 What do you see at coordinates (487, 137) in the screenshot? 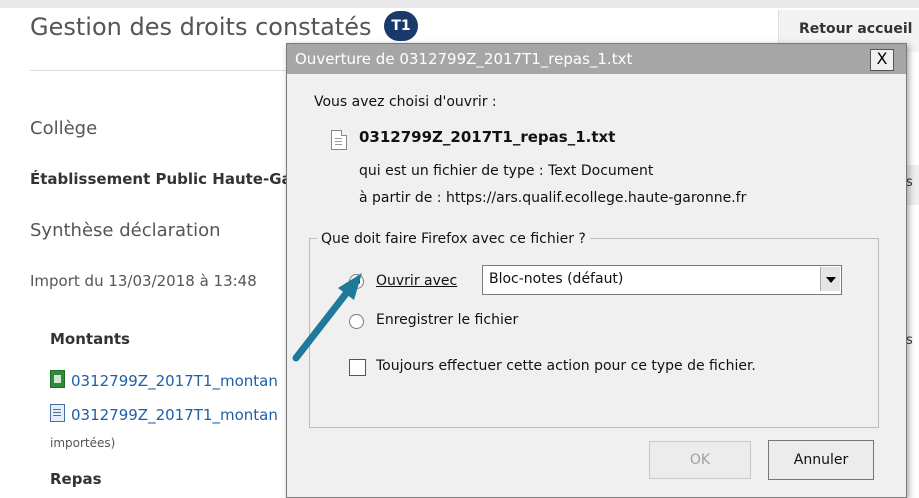
I see `dialog-file-name: 0312799Z_2017T1_repas_1.txt` at bounding box center [487, 137].